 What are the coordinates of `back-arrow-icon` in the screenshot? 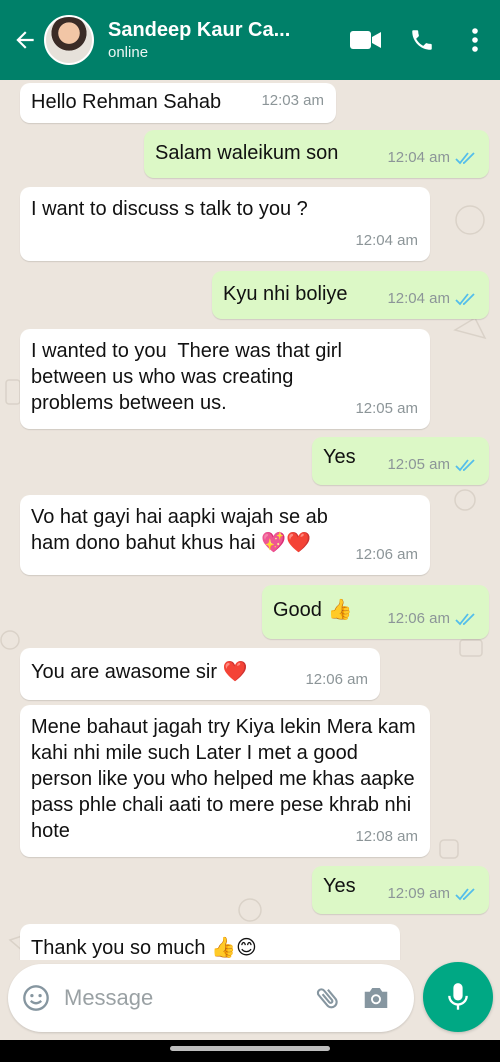 It's located at (25, 40).